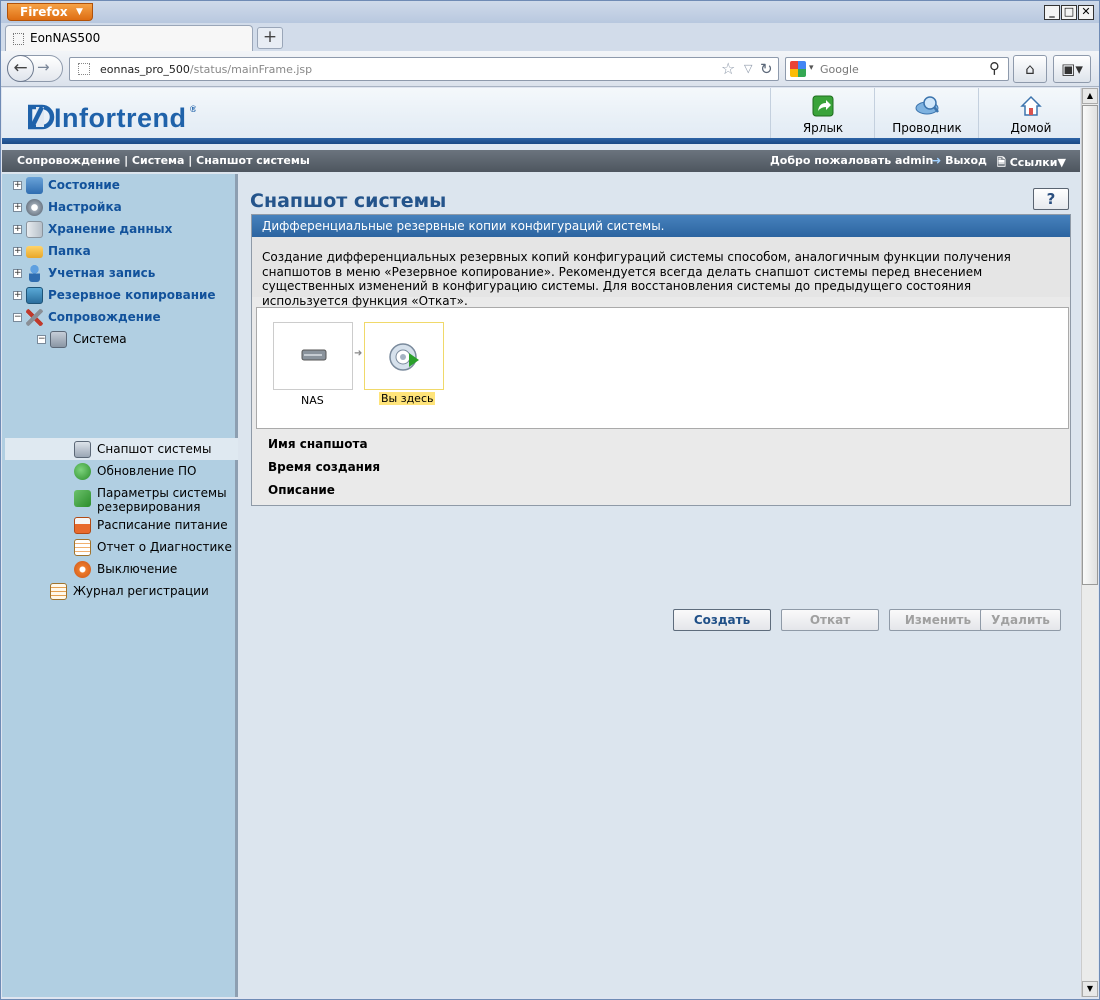 The width and height of the screenshot is (1100, 1000). Describe the element at coordinates (318, 444) in the screenshot. I see `snapshot-name-label: Имя снапшота` at that location.